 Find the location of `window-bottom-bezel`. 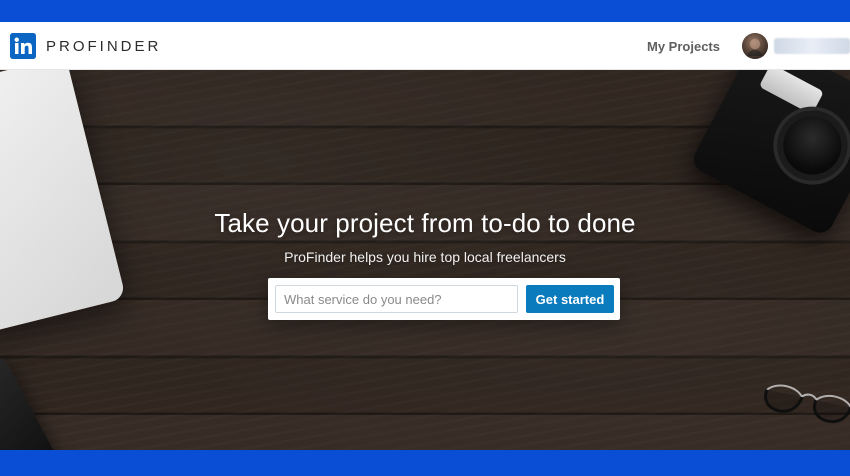

window-bottom-bezel is located at coordinates (425, 463).